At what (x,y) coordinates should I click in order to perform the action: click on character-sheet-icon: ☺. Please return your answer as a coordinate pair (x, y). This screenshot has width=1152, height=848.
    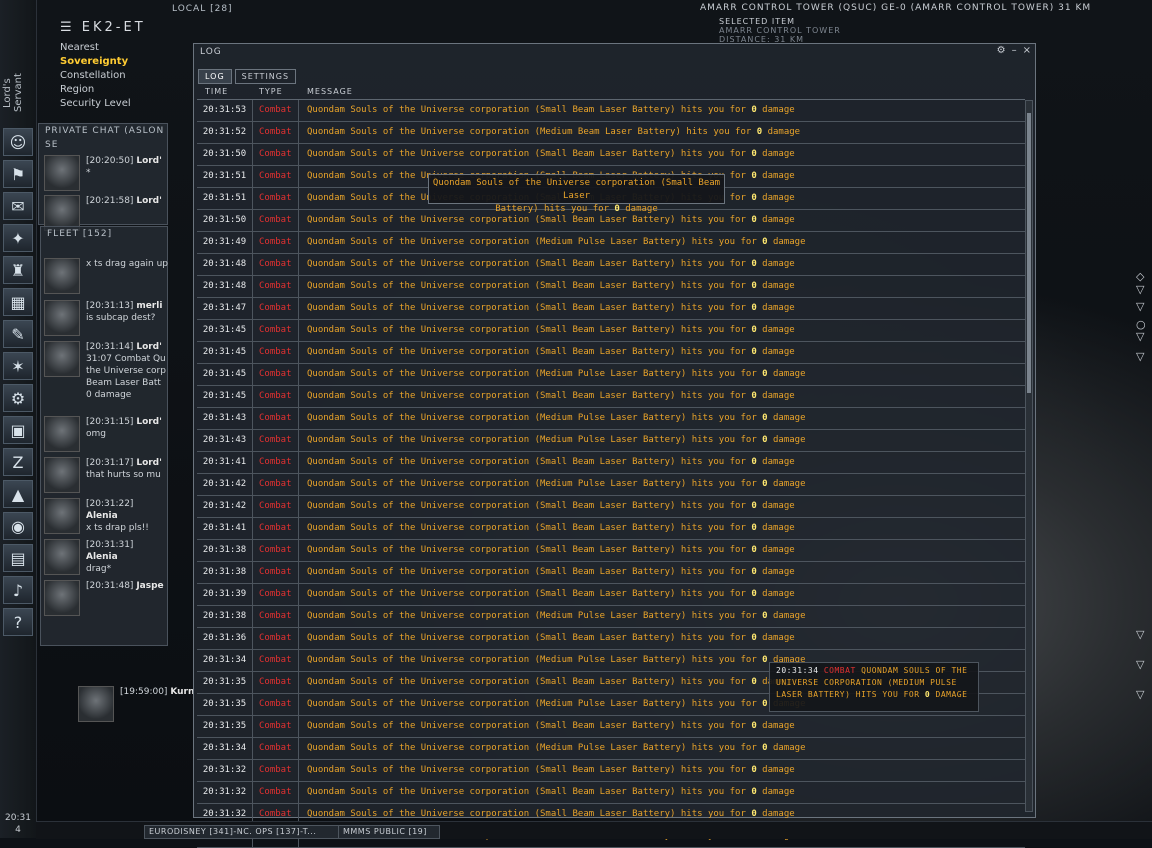
    Looking at the image, I should click on (18, 142).